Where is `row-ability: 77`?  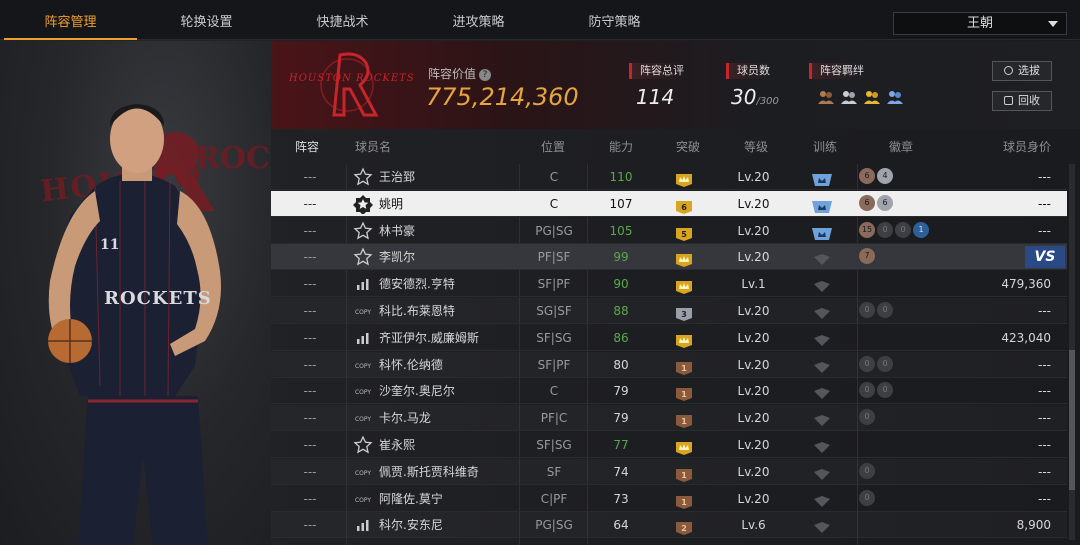 row-ability: 77 is located at coordinates (621, 445).